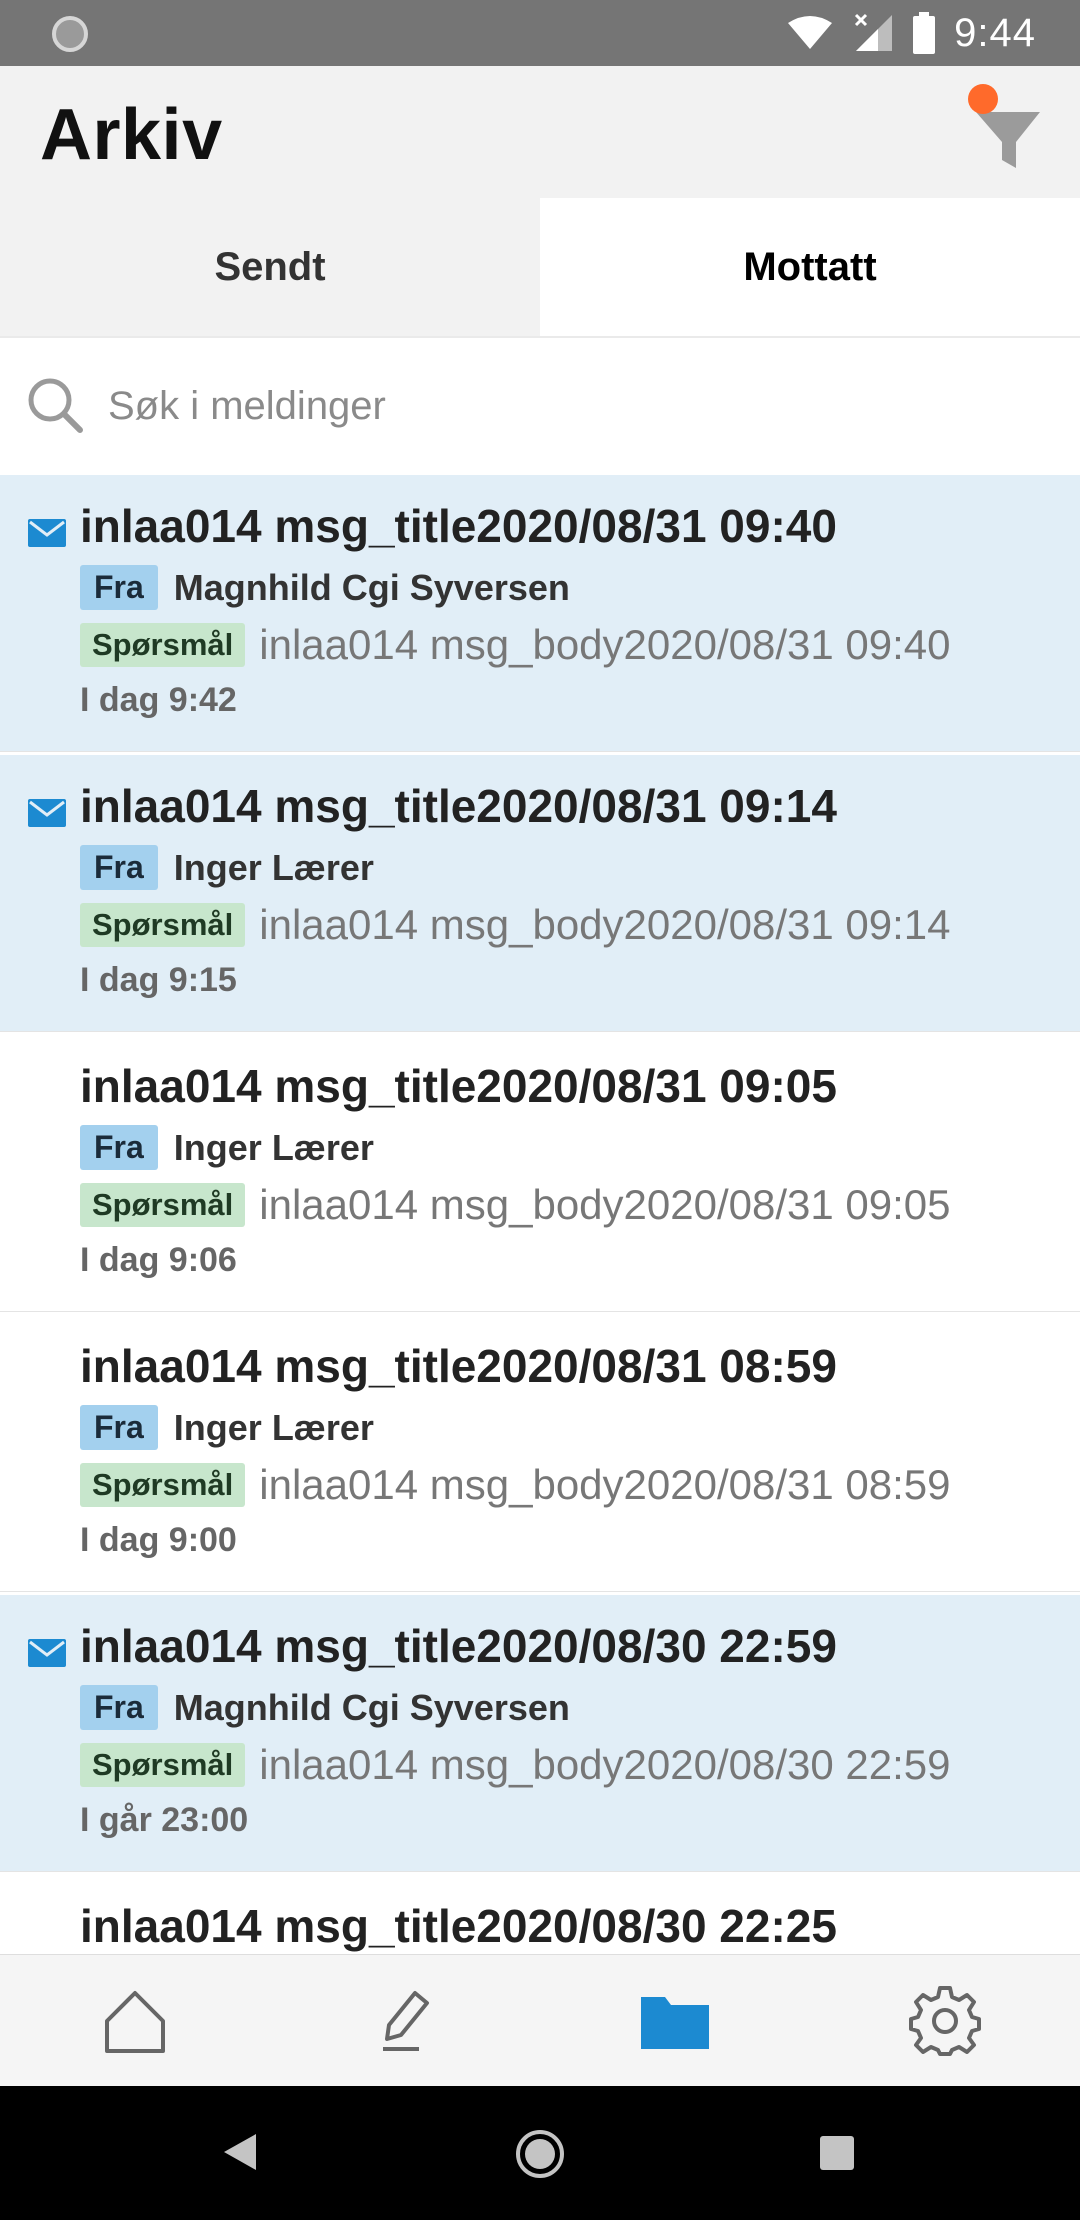 The image size is (1080, 2220). I want to click on message-timestamp: I dag 9:42, so click(158, 700).